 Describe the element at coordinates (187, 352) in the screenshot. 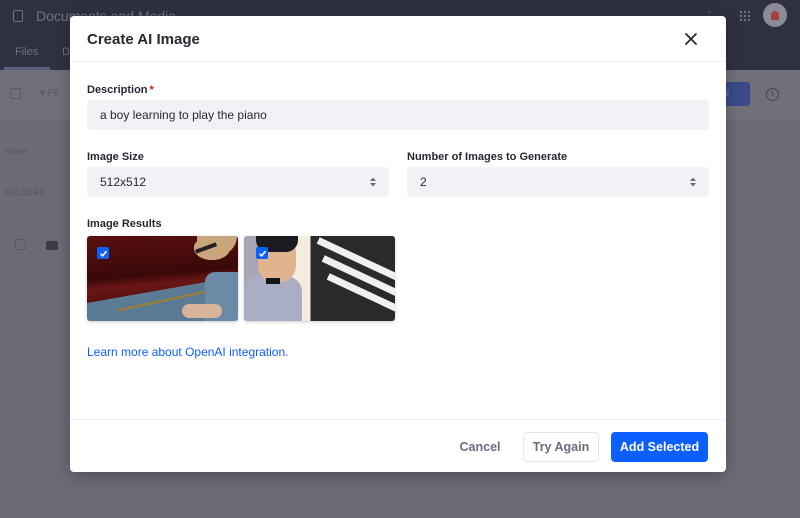

I see `learn-more-link: Learn more about OpenAI integration.` at that location.